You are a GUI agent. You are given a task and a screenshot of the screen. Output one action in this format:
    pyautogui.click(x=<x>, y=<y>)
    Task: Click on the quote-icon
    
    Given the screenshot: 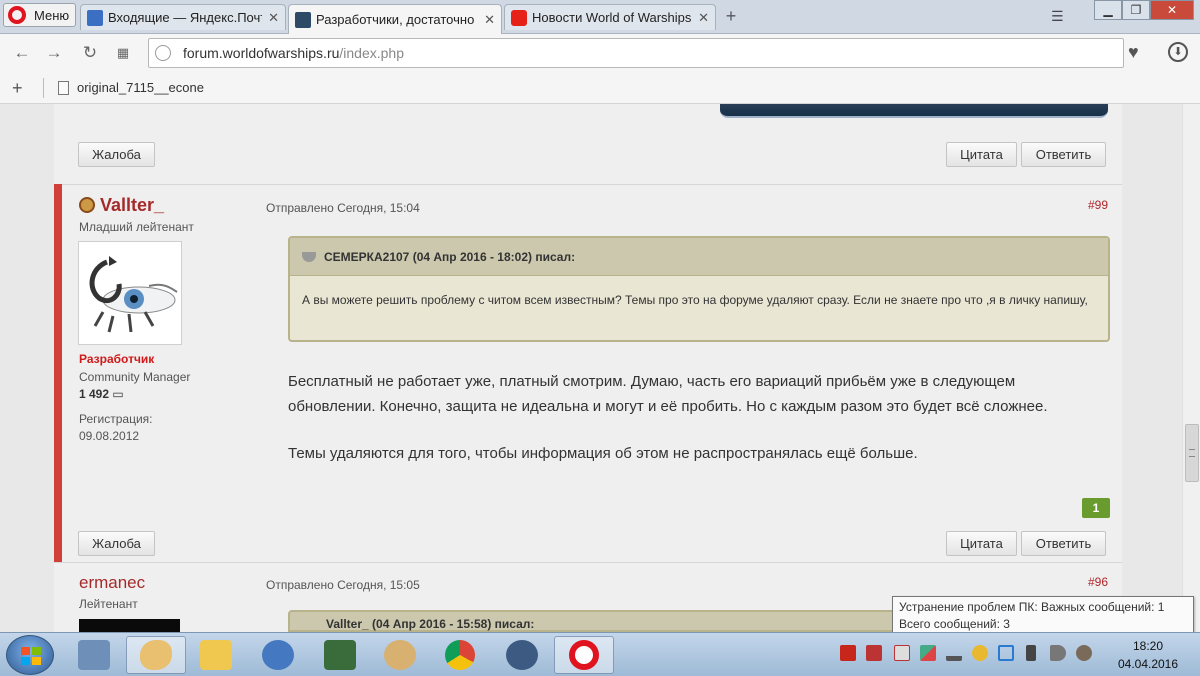 What is the action you would take?
    pyautogui.click(x=309, y=256)
    